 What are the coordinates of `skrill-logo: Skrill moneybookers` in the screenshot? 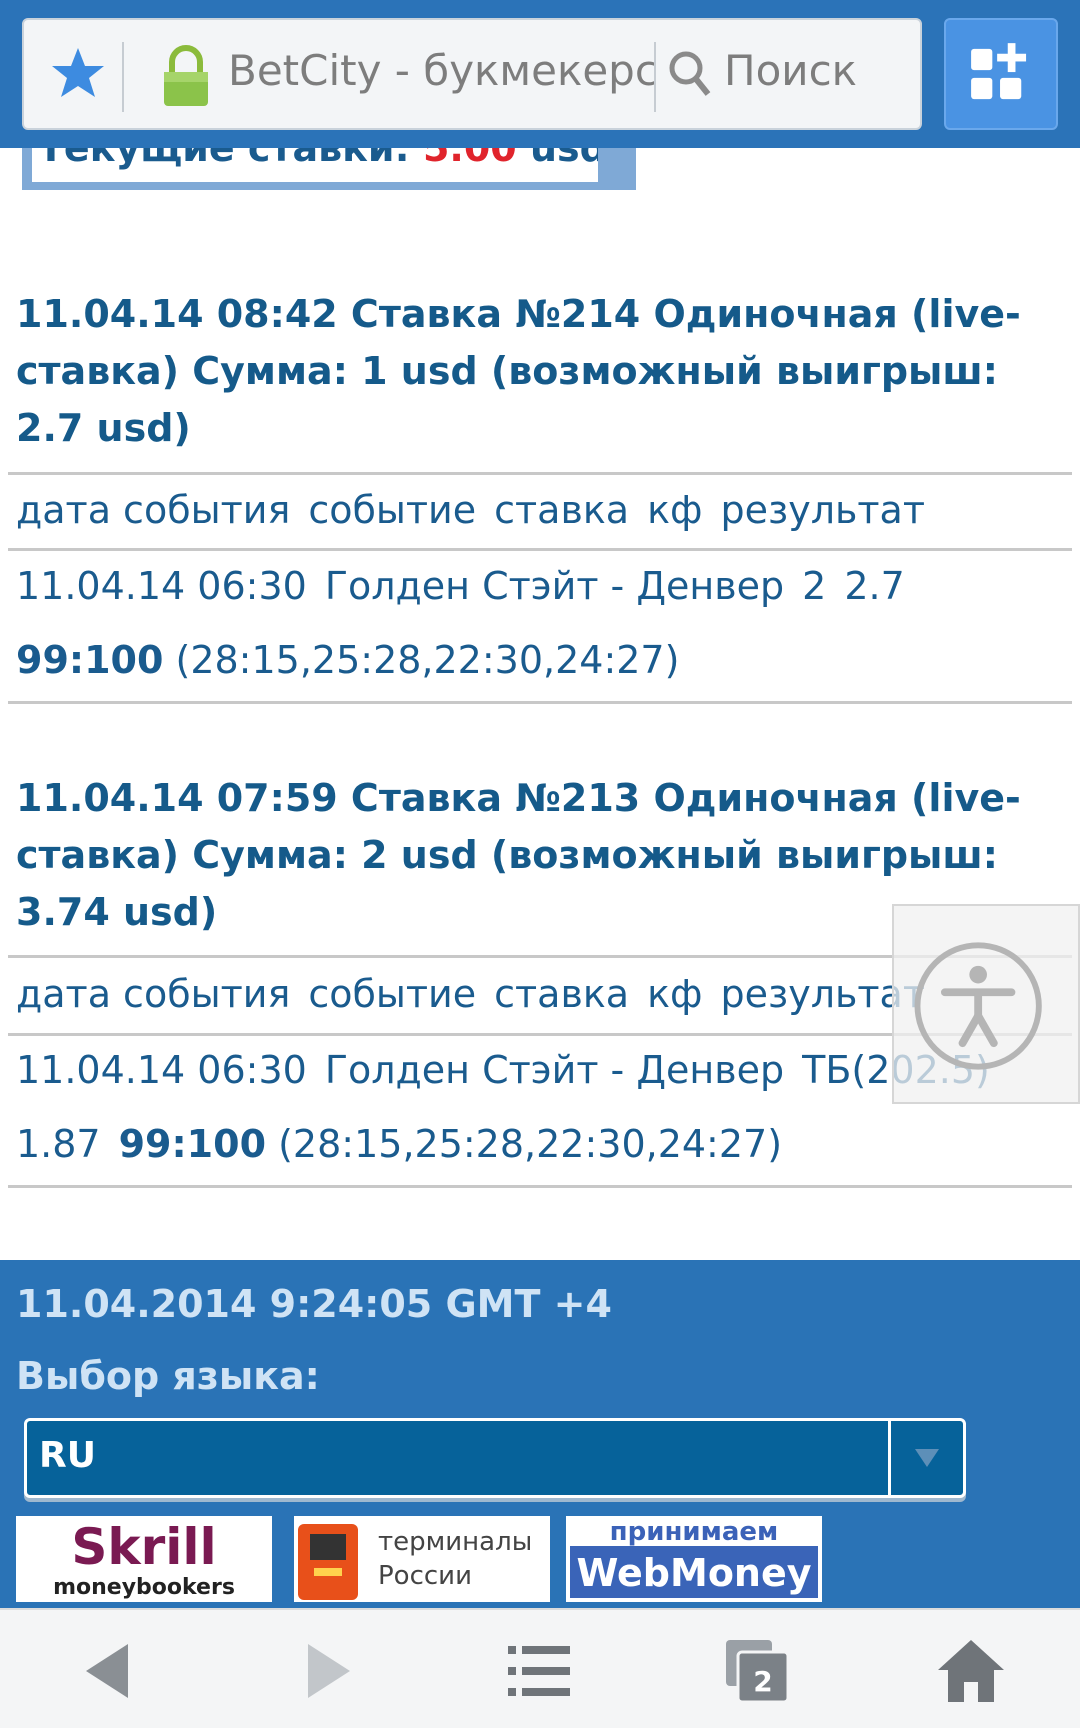 It's located at (144, 1559).